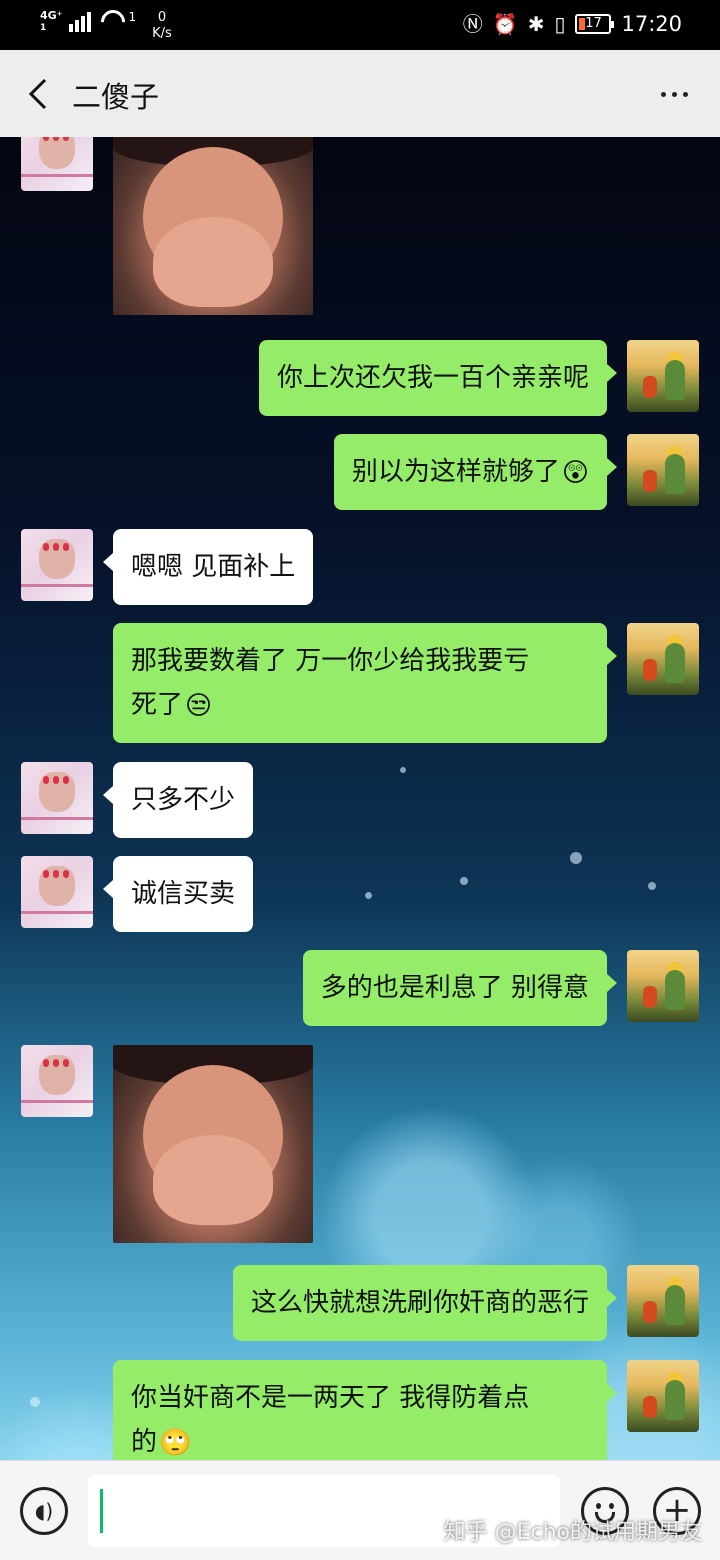 The height and width of the screenshot is (1560, 720). I want to click on chevron-left-icon, so click(37, 94).